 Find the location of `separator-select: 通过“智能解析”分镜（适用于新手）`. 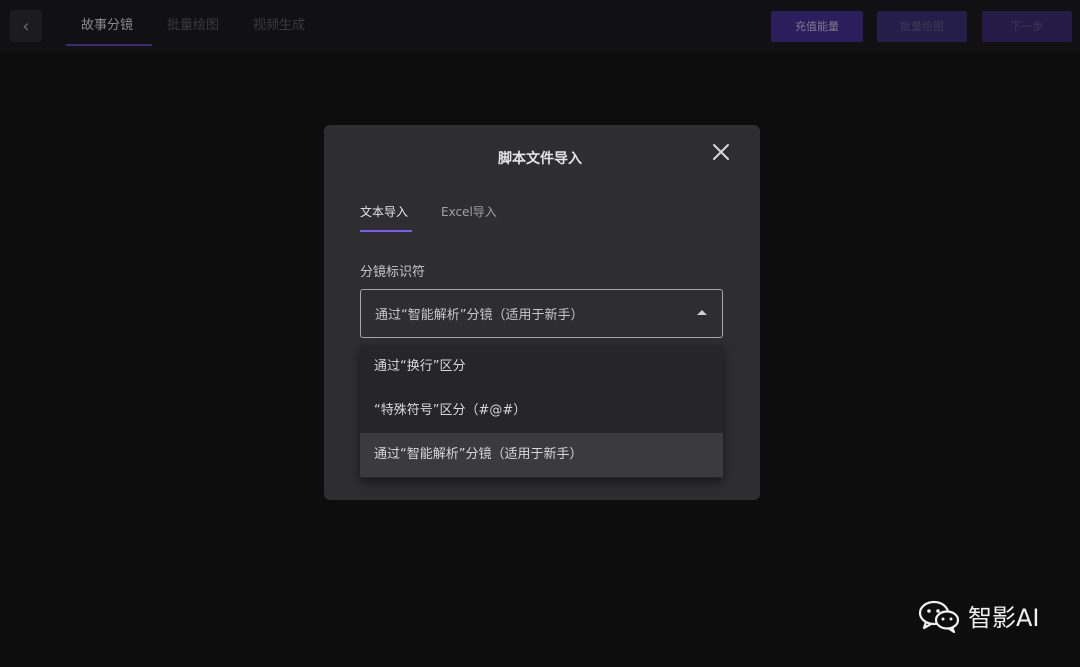

separator-select: 通过“智能解析”分镜（适用于新手） is located at coordinates (541, 313).